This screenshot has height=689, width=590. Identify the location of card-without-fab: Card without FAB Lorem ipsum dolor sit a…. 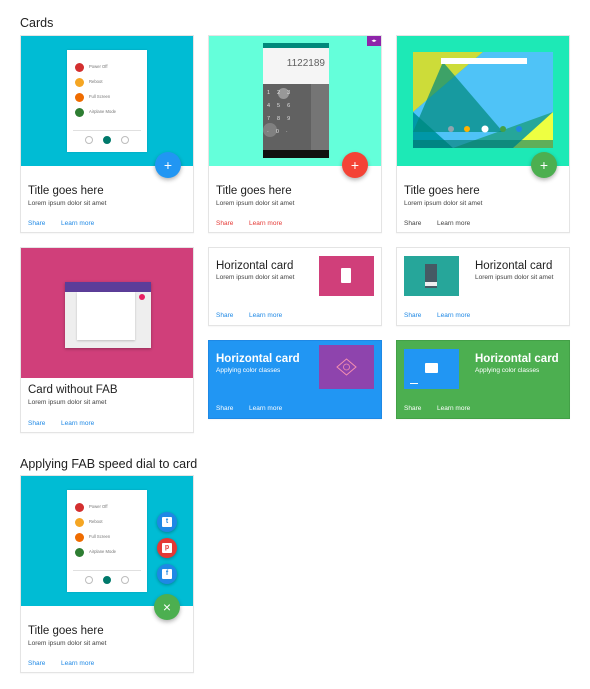
(107, 340).